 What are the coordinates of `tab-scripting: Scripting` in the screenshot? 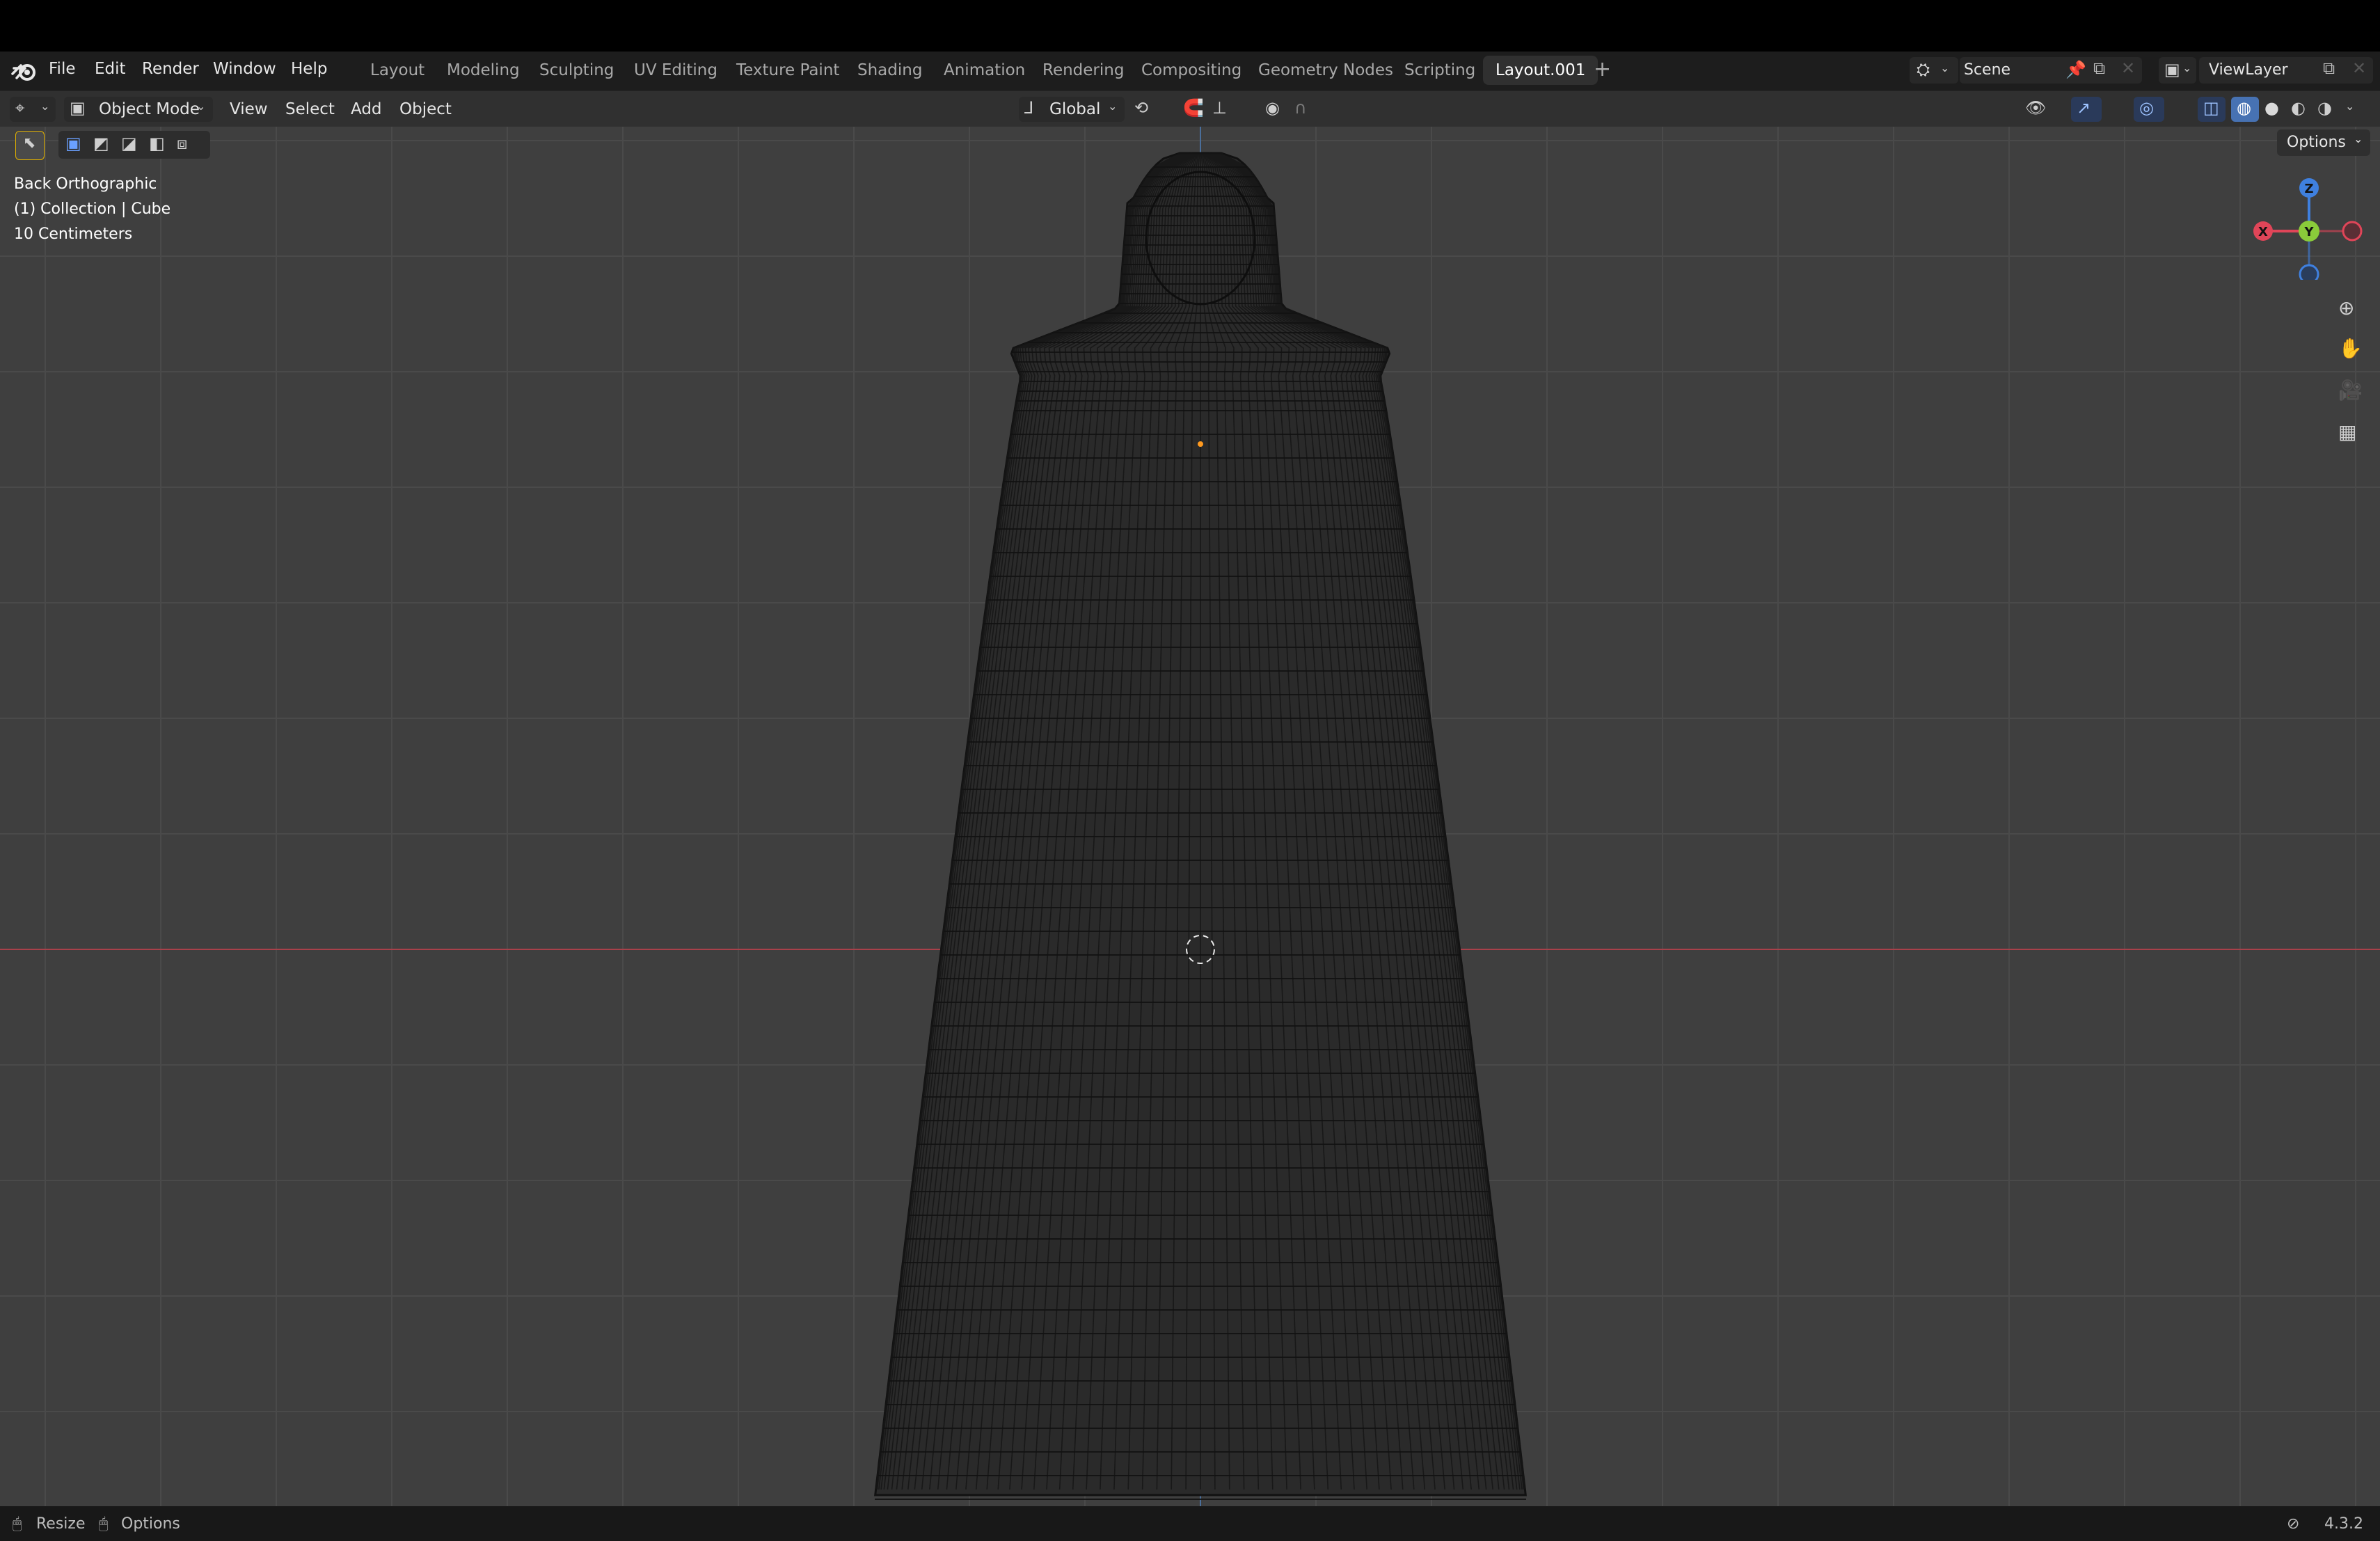 It's located at (1440, 70).